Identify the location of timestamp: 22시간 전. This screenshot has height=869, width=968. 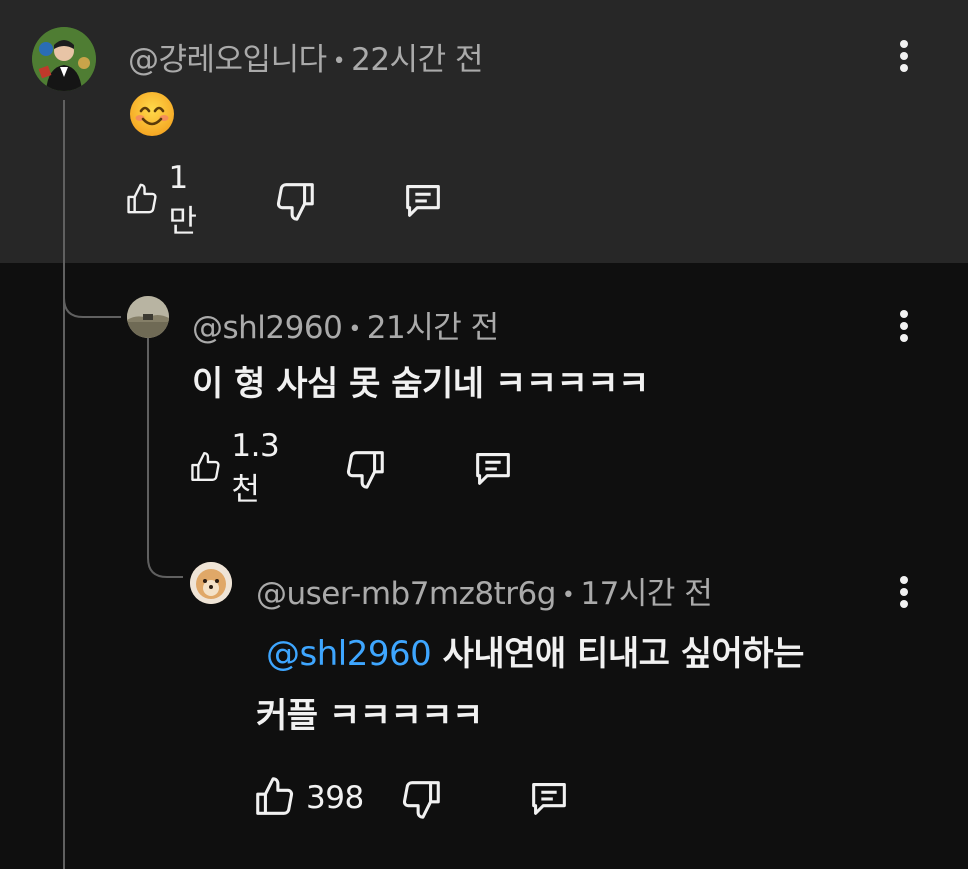
(417, 60).